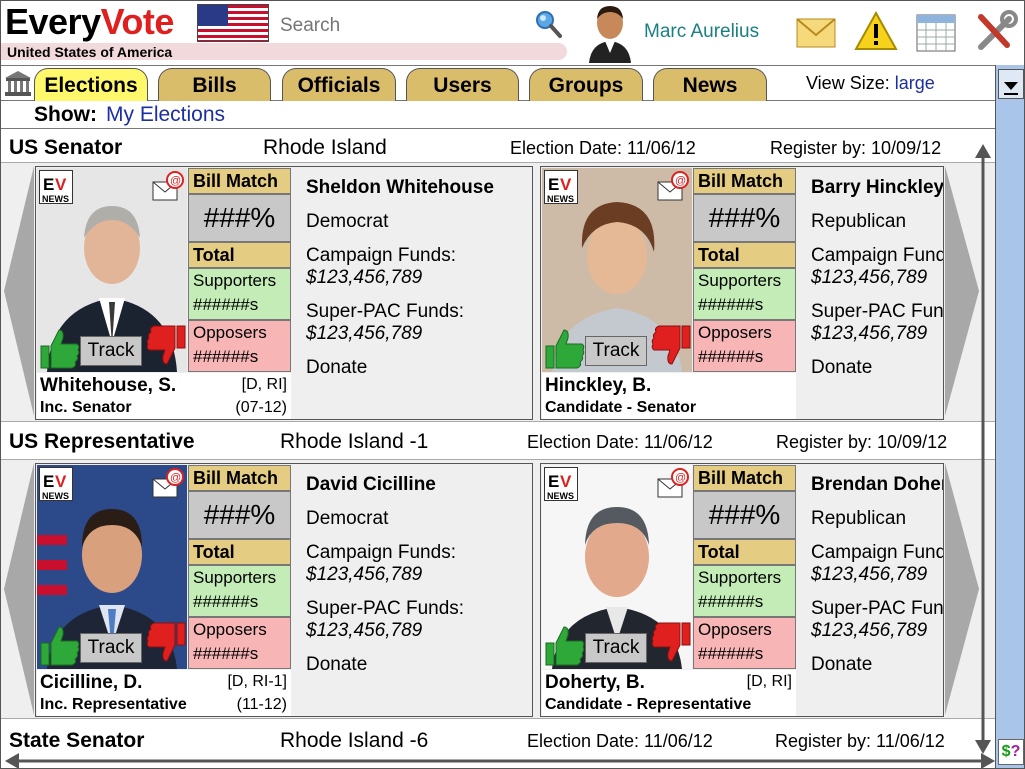  I want to click on warning-icon, so click(876, 32).